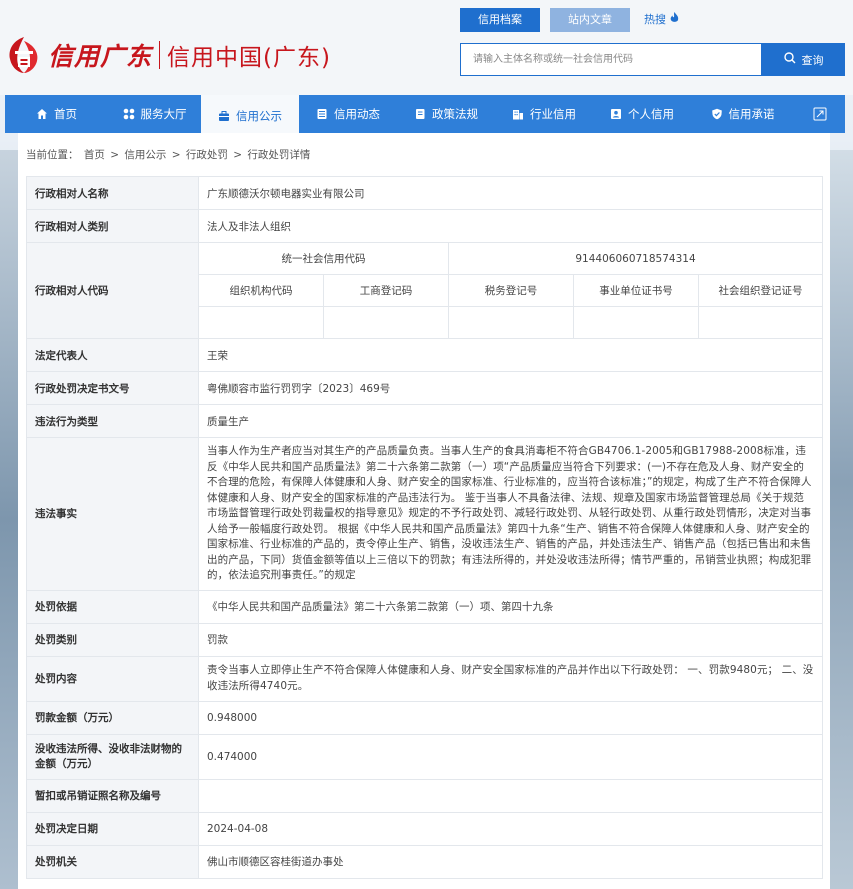  Describe the element at coordinates (789, 59) in the screenshot. I see `search-icon` at that location.